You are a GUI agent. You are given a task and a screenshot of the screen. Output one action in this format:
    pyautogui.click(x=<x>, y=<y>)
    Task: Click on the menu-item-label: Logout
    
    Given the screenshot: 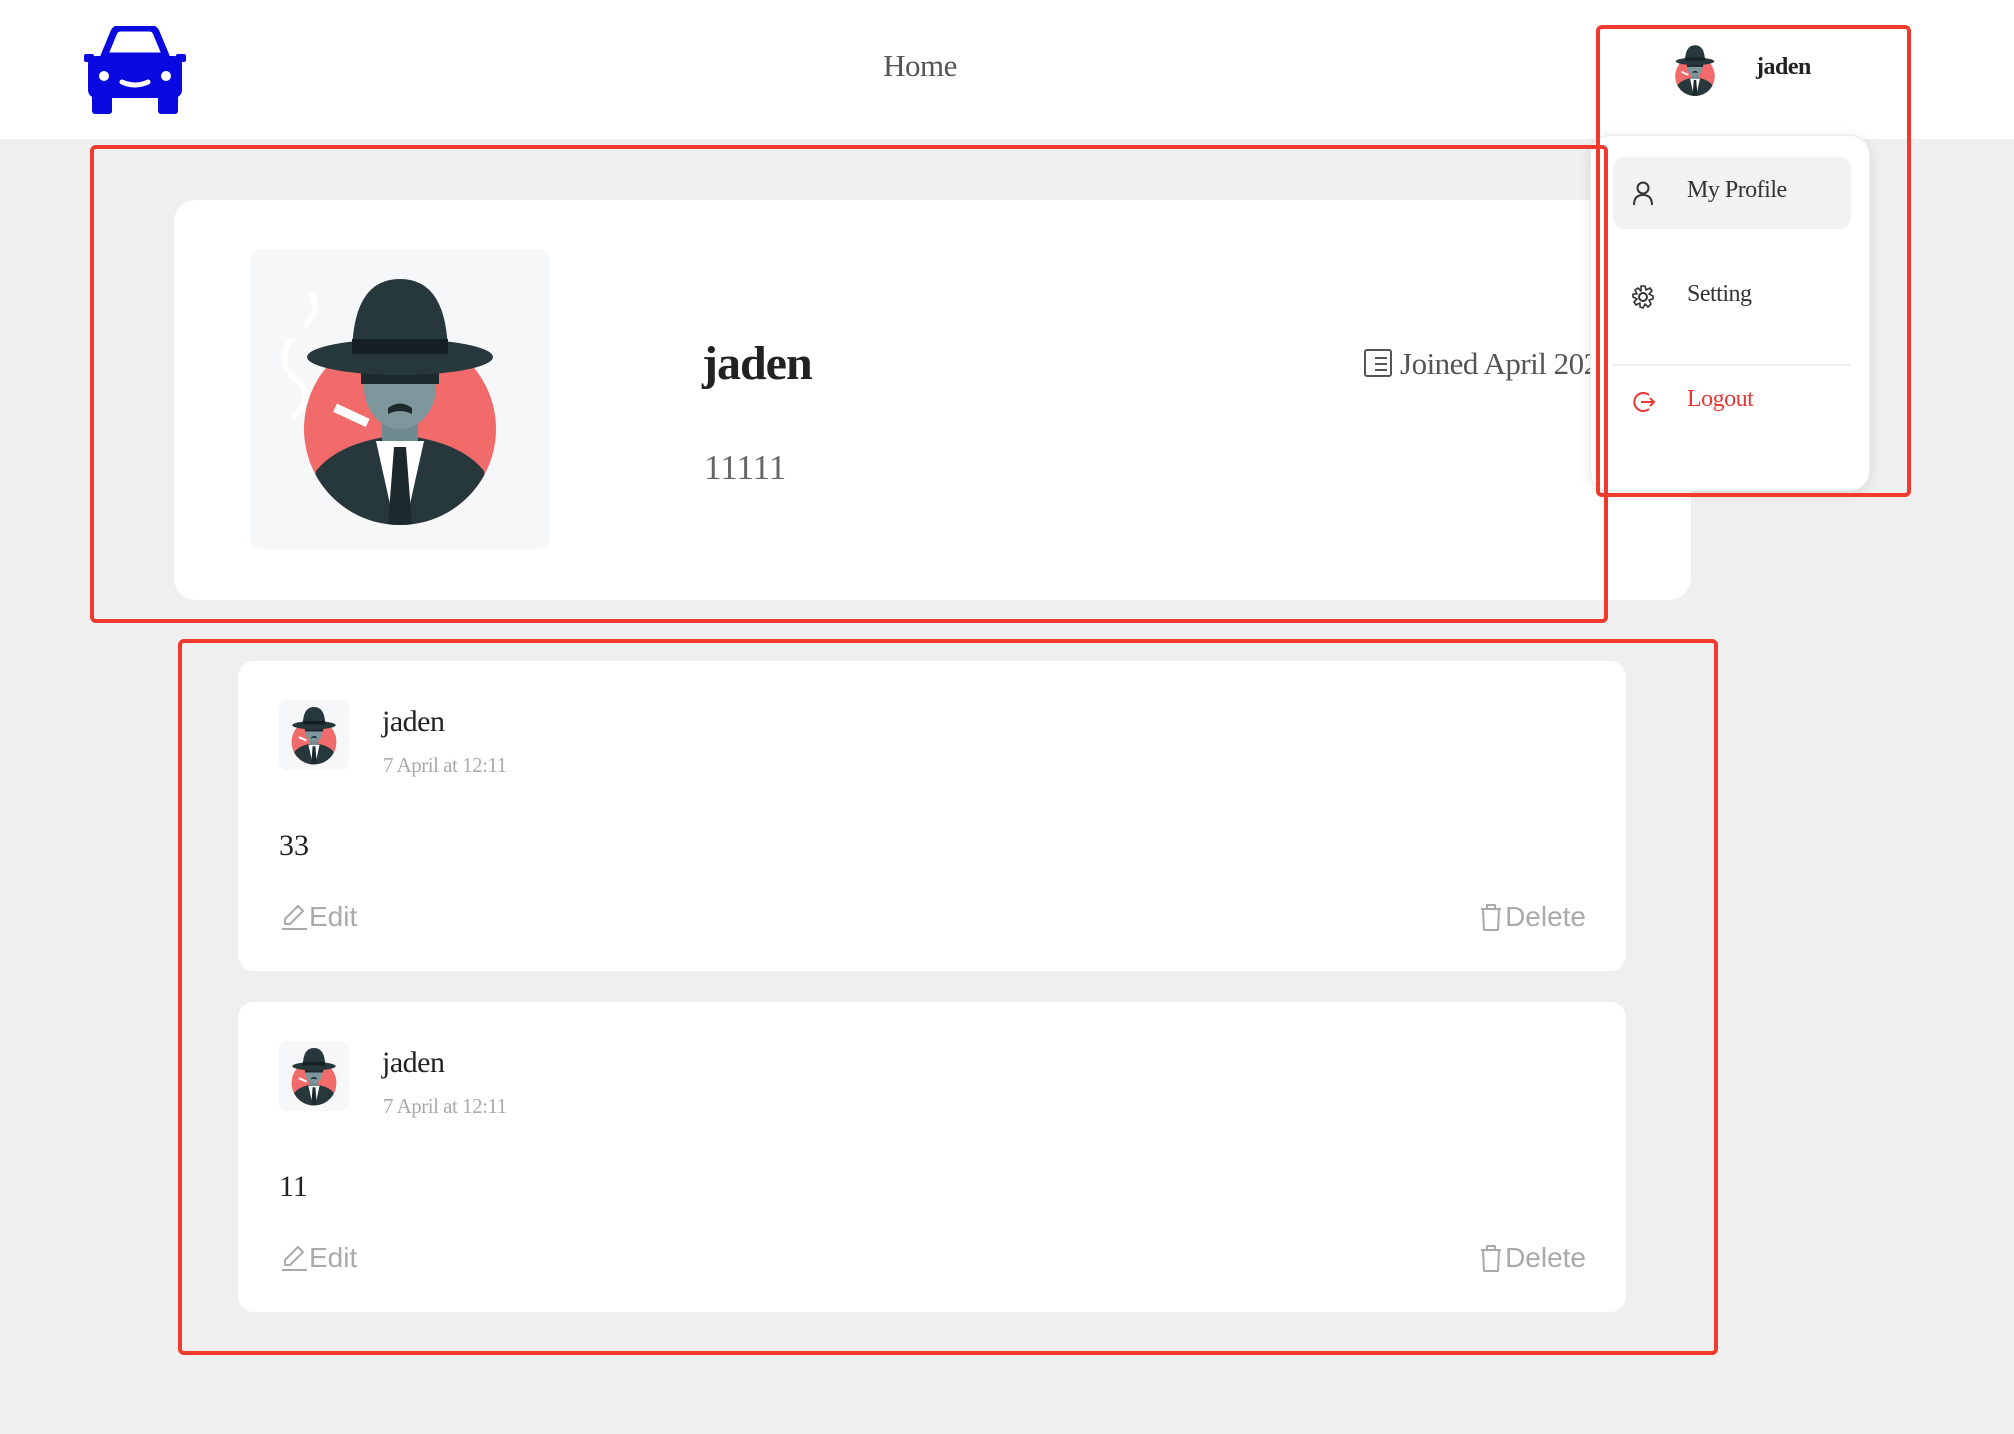 What is the action you would take?
    pyautogui.click(x=1720, y=399)
    